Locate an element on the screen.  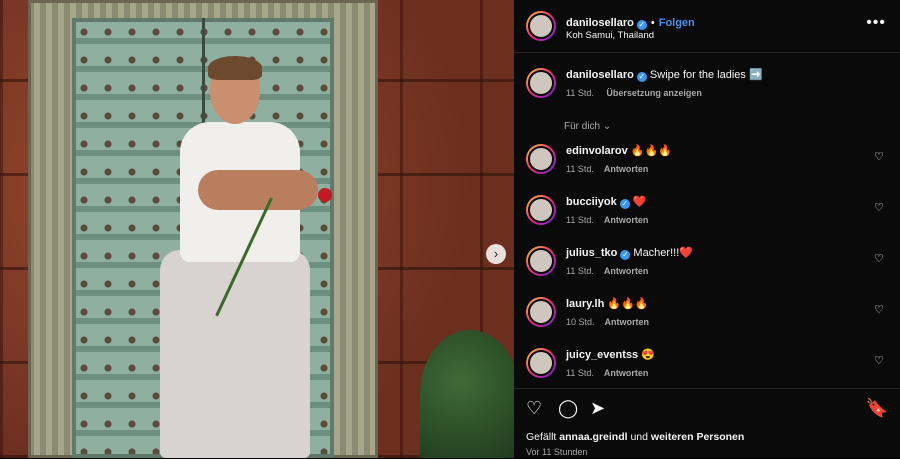
comment-row: edinvolarov 🔥🔥🔥 11 Std. Antworten ♡ is located at coordinates (707, 164).